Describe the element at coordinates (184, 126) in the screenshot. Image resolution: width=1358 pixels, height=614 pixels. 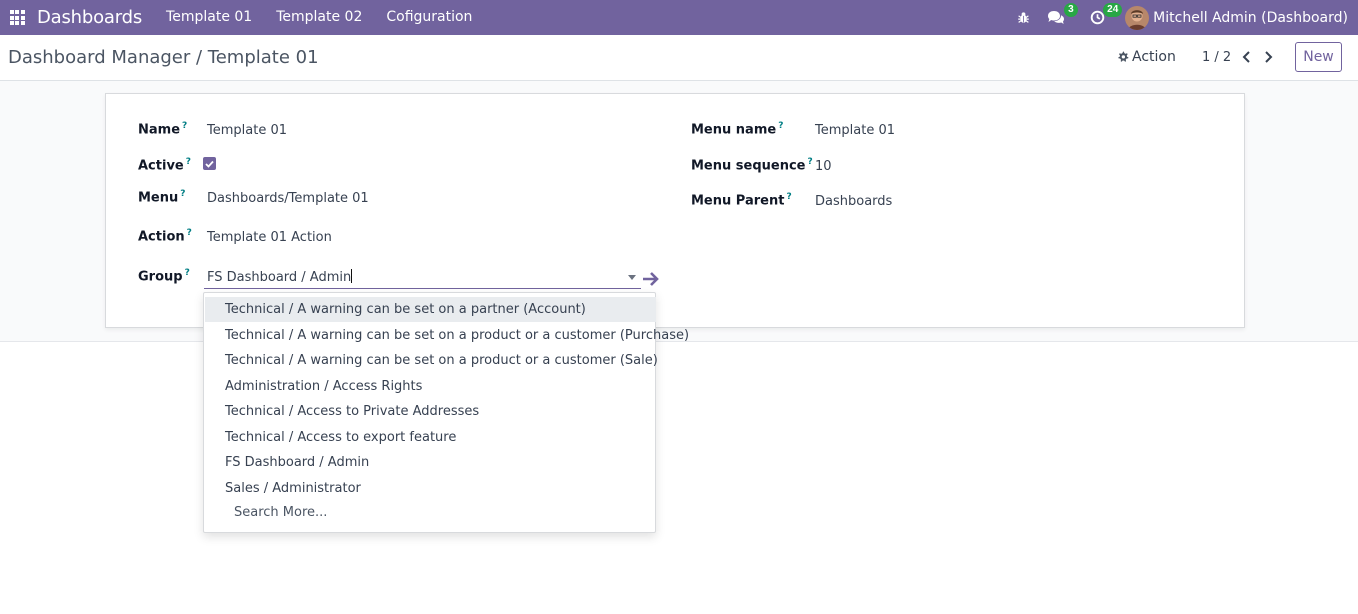
I see `name-help-icon: ?` at that location.